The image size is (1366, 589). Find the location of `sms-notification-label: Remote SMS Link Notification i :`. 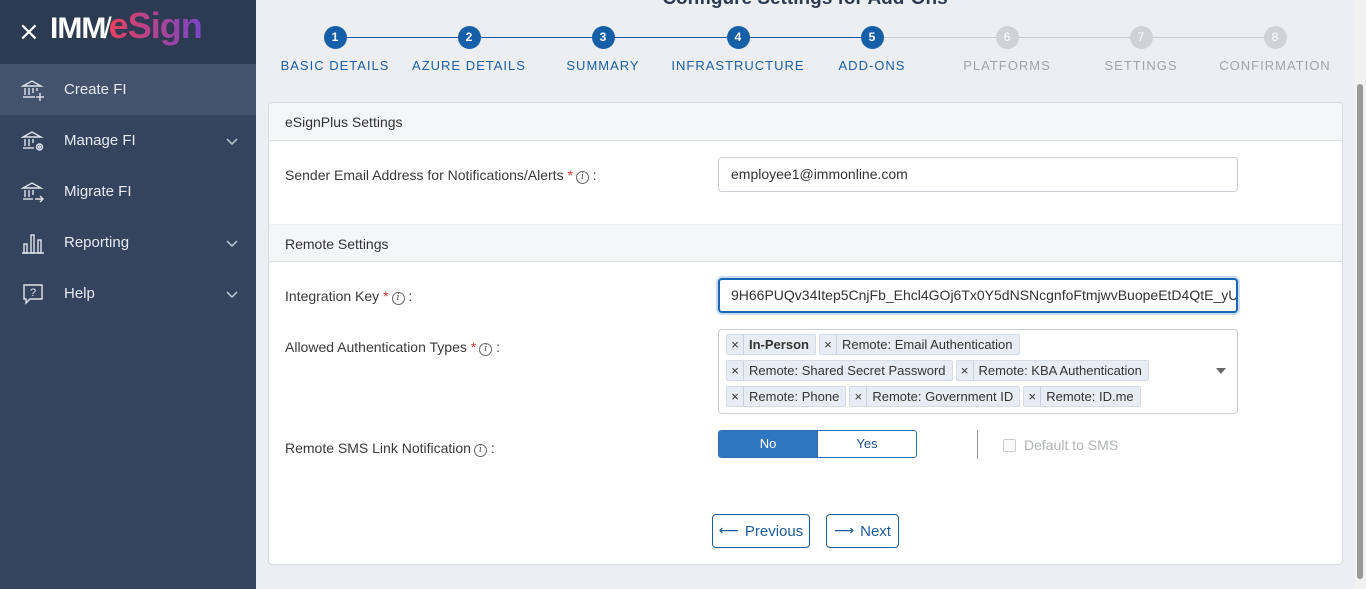

sms-notification-label: Remote SMS Link Notification i : is located at coordinates (390, 448).